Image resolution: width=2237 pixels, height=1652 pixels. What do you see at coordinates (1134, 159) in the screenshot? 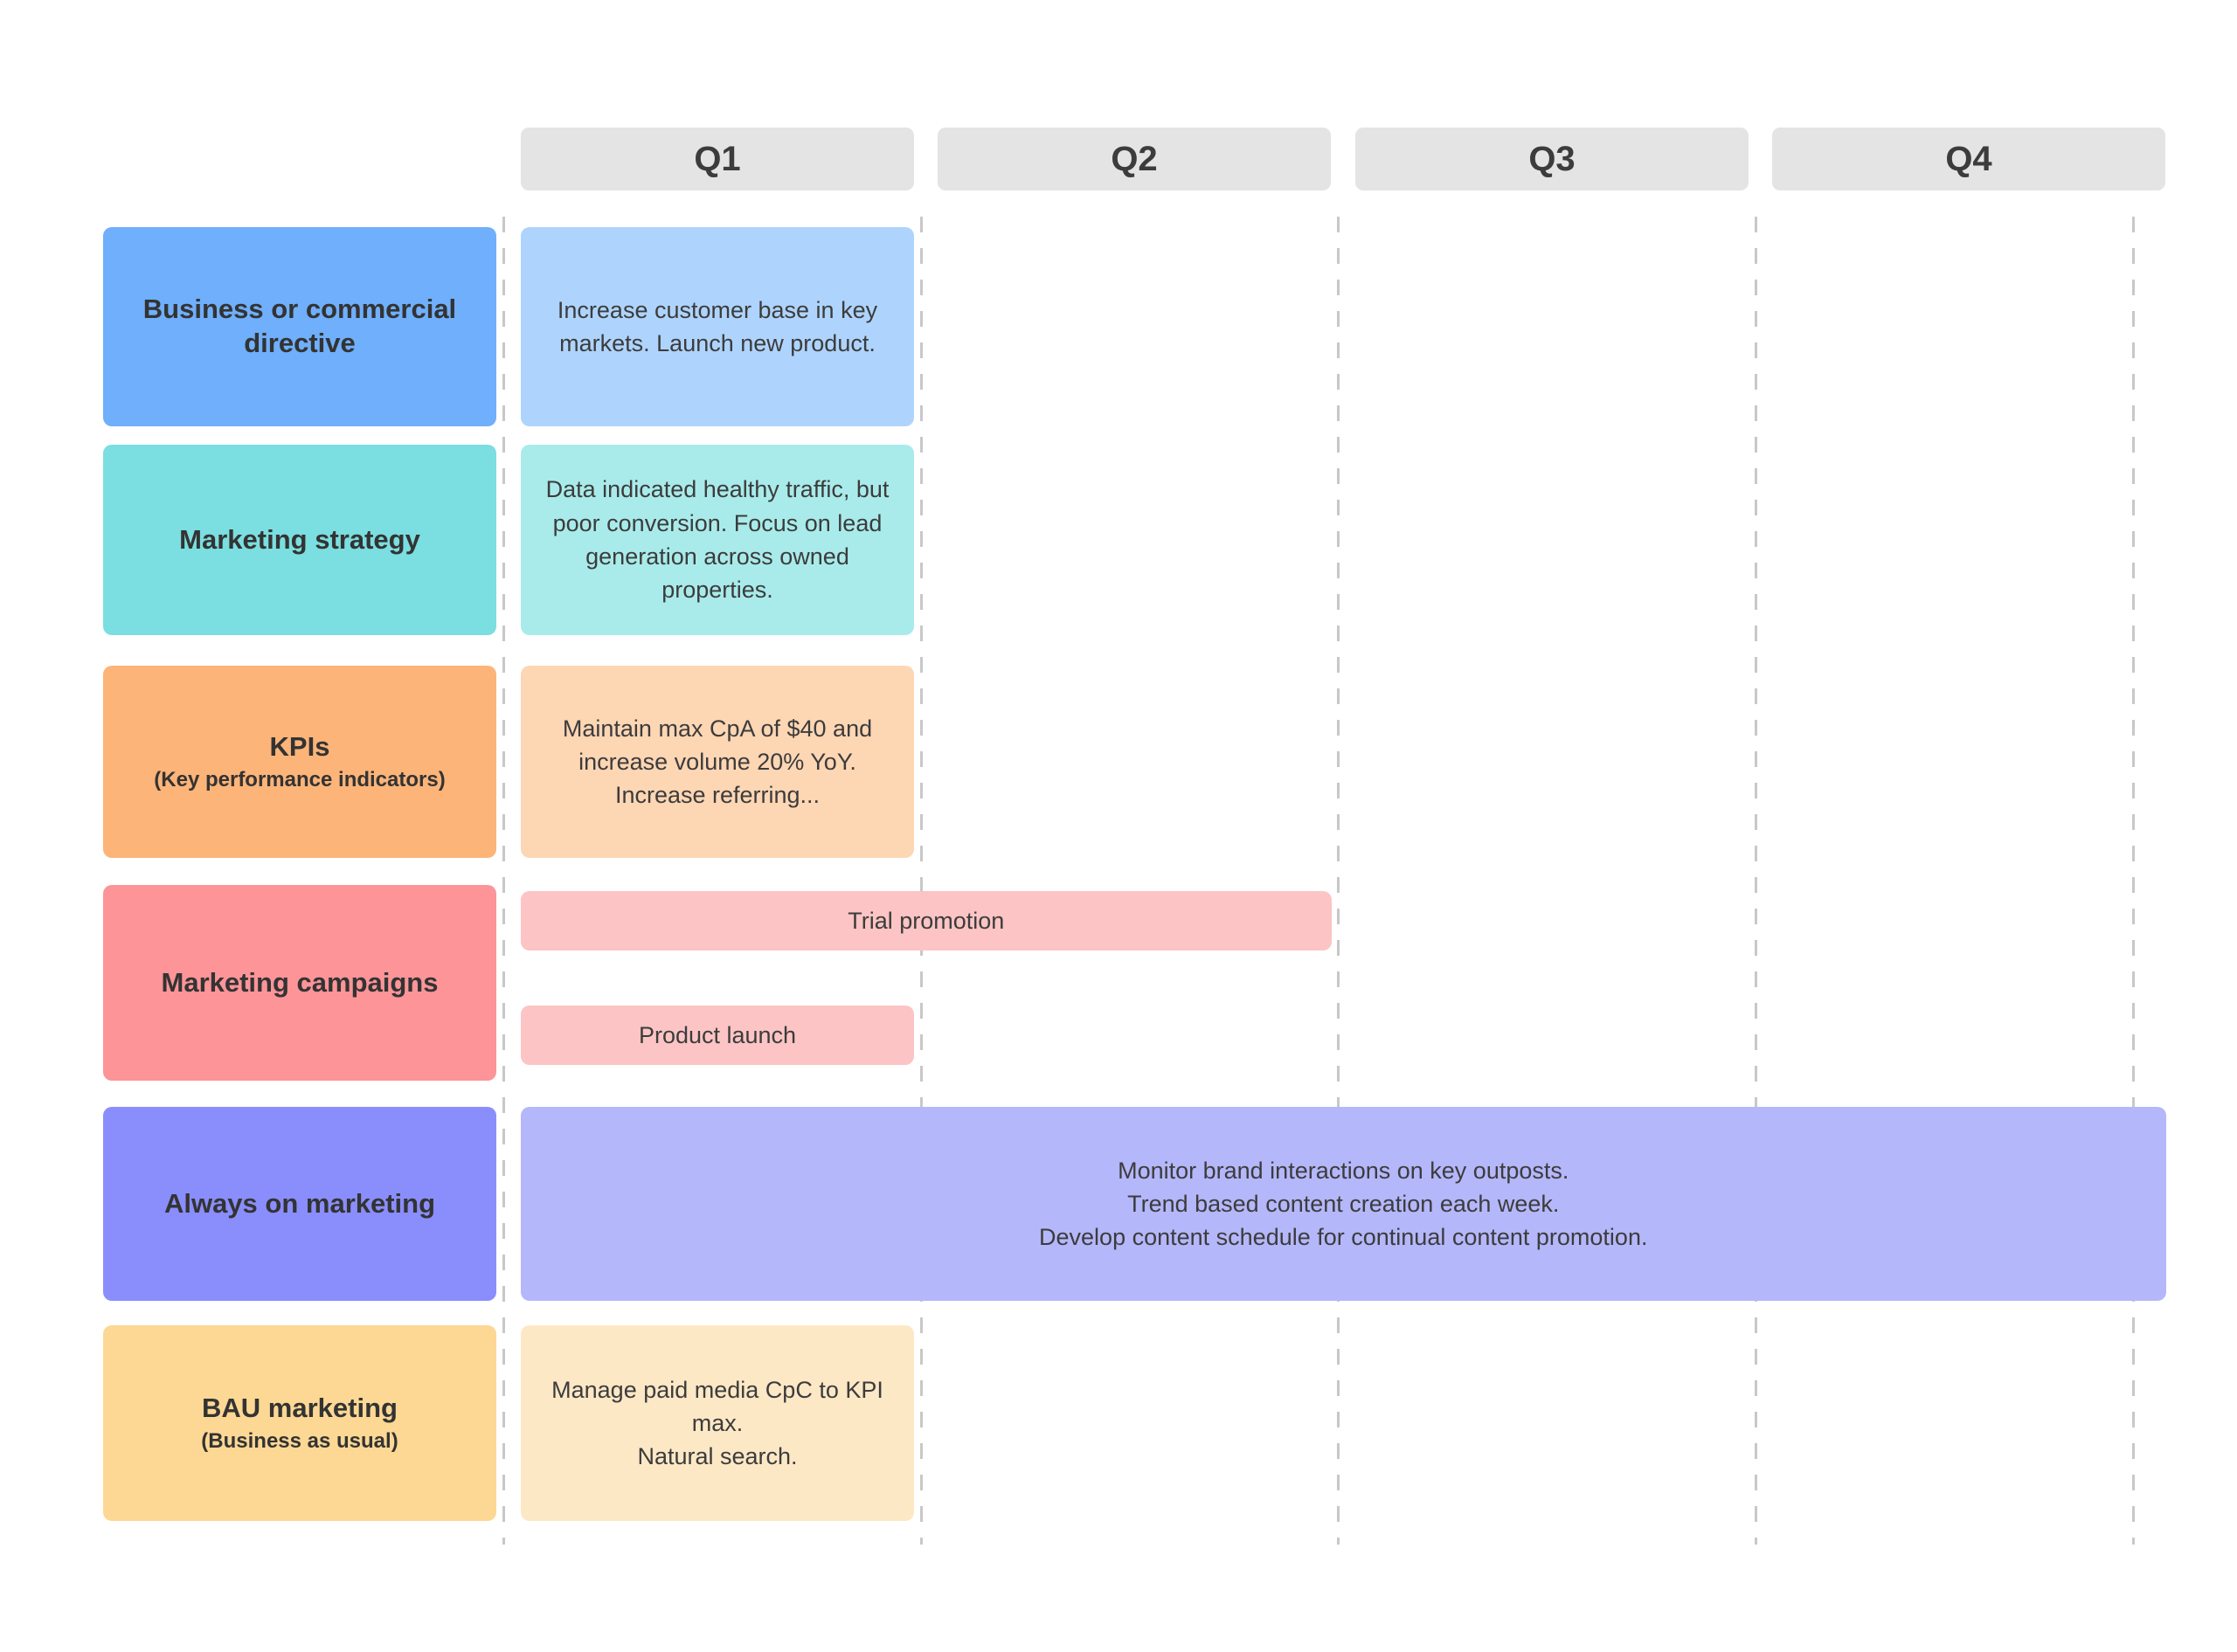
I see `quarter-header-q2: Q2` at bounding box center [1134, 159].